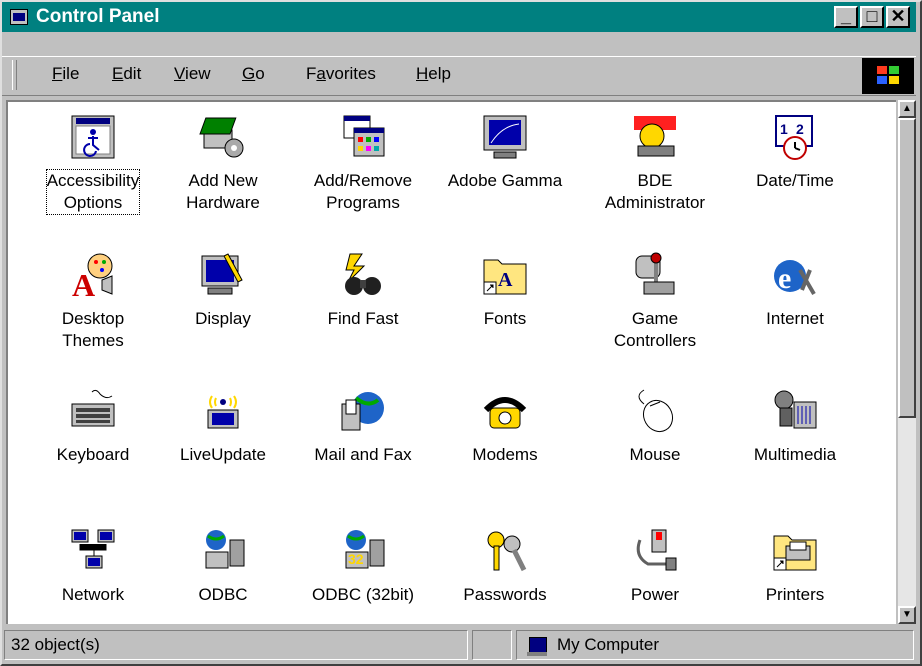 Image resolution: width=922 pixels, height=666 pixels. What do you see at coordinates (253, 74) in the screenshot?
I see `menu-go: Go` at bounding box center [253, 74].